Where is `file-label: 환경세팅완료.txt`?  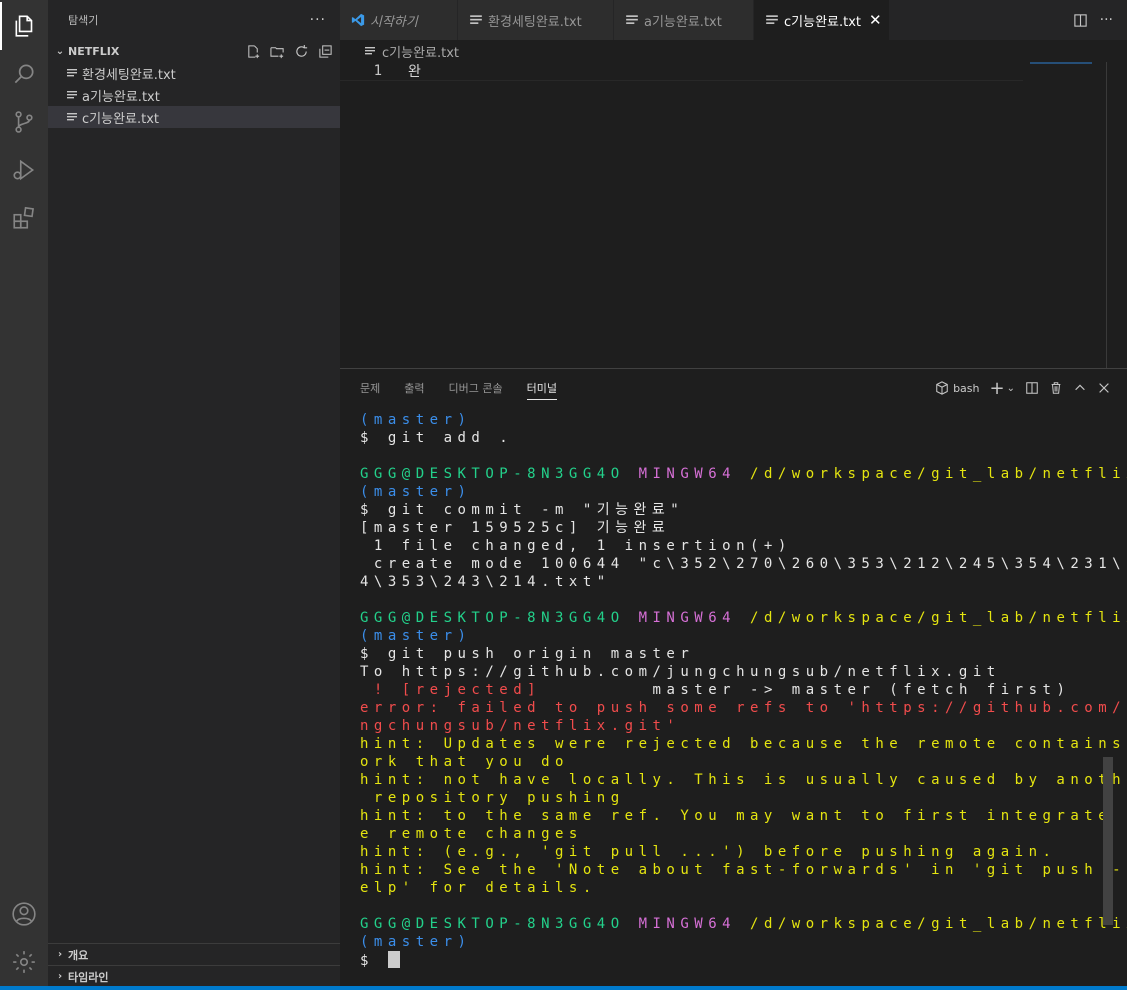
file-label: 환경세팅완료.txt is located at coordinates (129, 75).